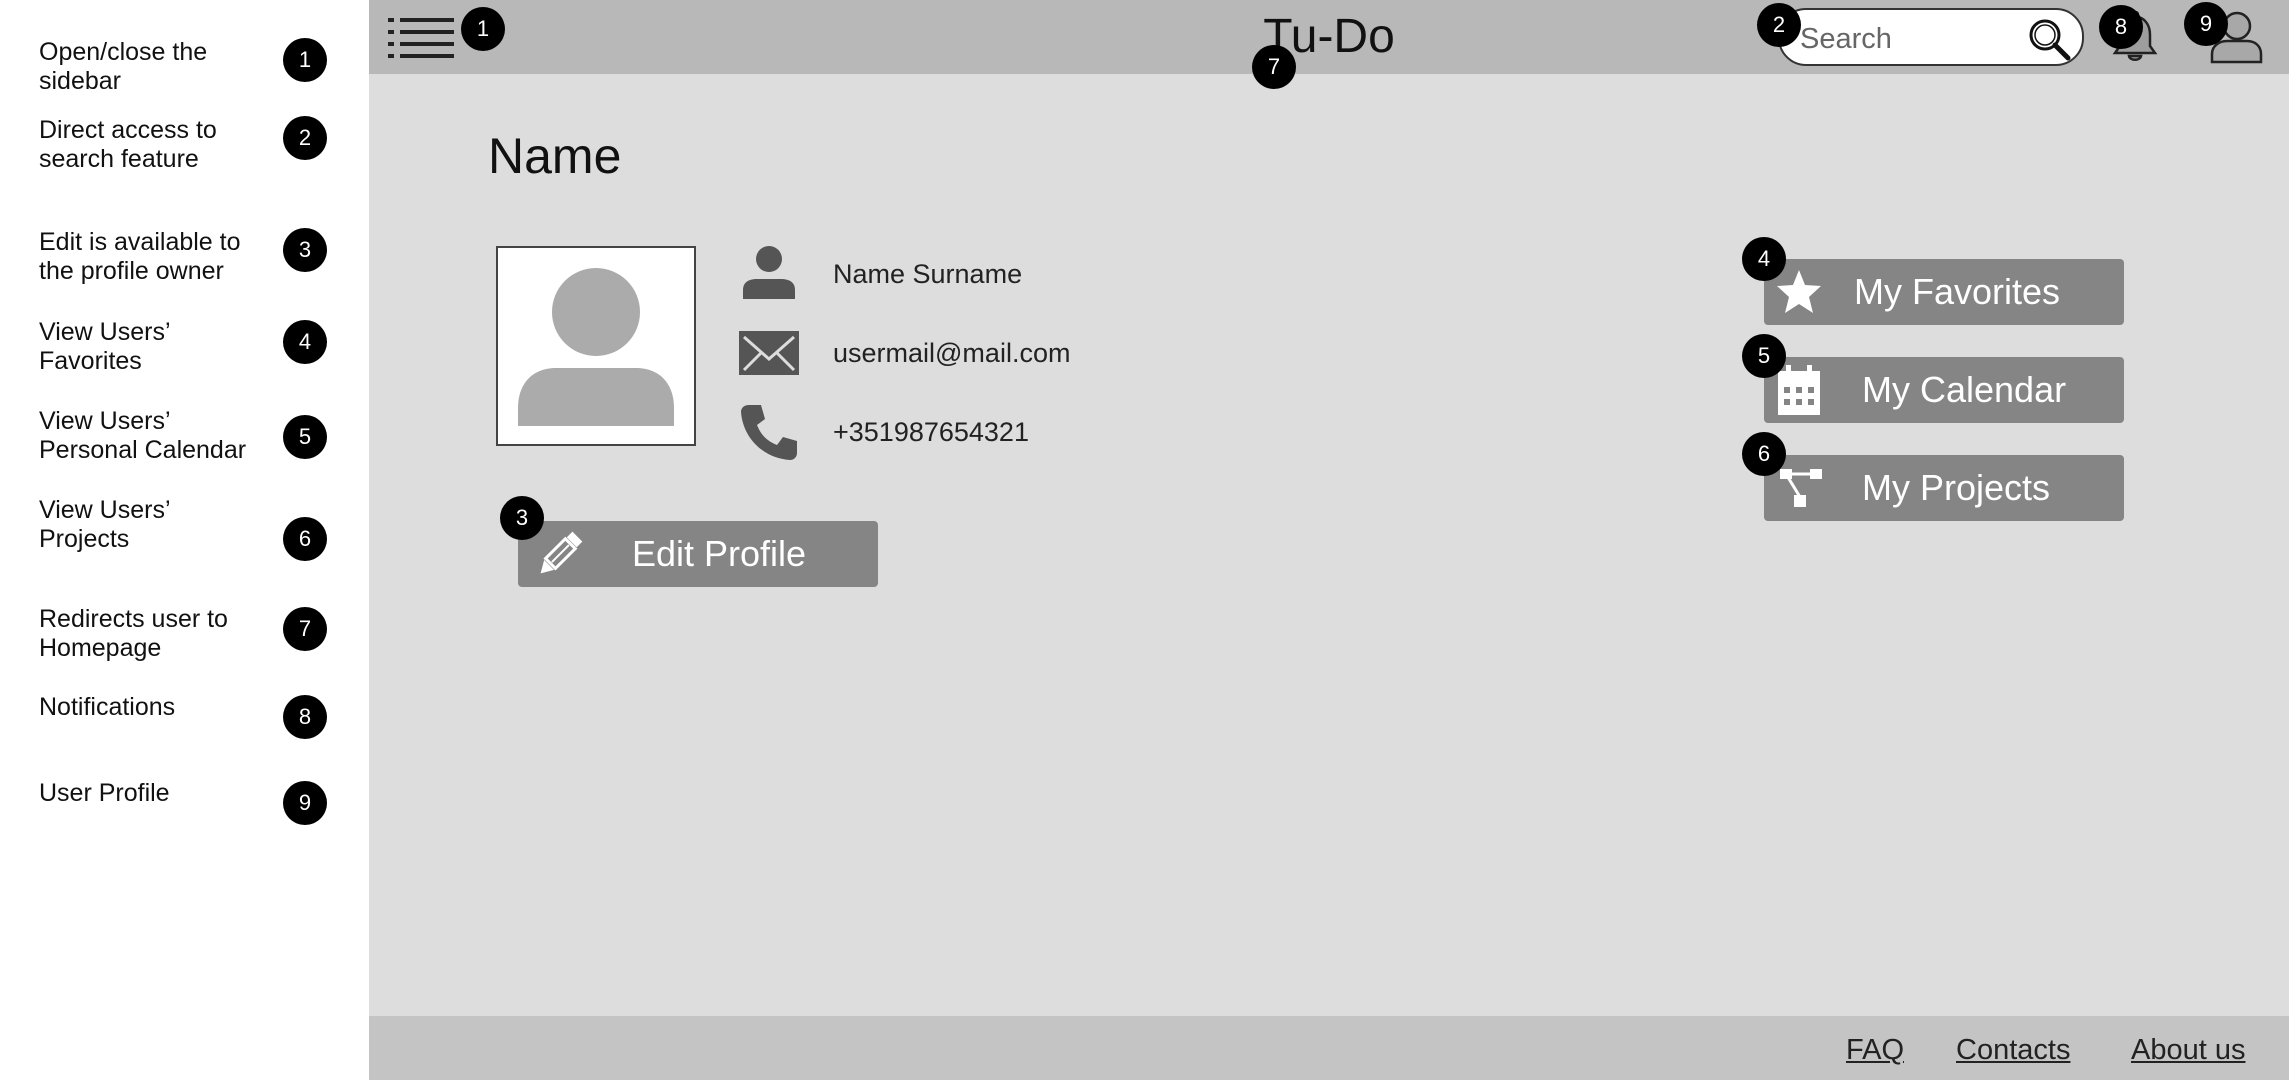  Describe the element at coordinates (1329, 1048) in the screenshot. I see `footer: FAQ Contacts About us` at that location.